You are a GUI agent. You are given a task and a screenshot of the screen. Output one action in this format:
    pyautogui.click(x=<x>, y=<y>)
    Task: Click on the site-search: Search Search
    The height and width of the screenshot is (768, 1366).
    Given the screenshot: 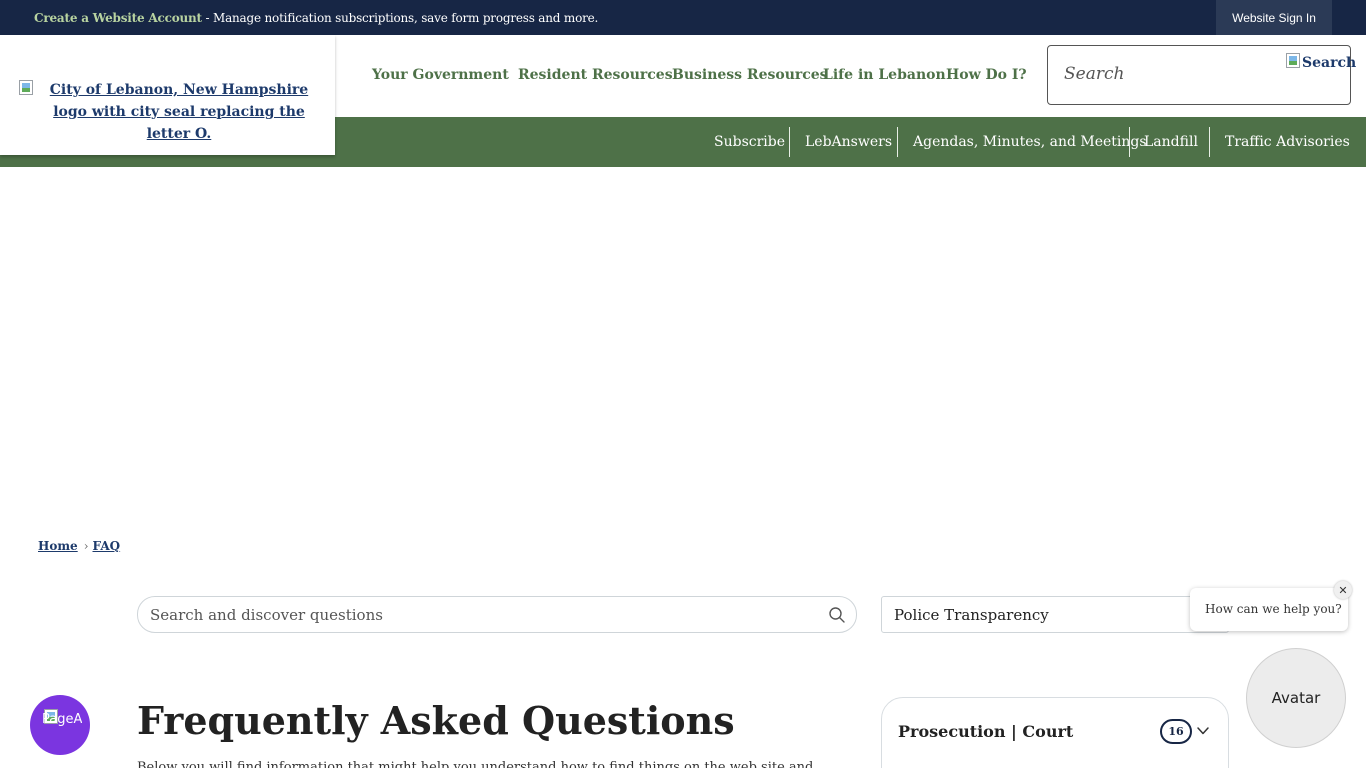 What is the action you would take?
    pyautogui.click(x=1201, y=75)
    